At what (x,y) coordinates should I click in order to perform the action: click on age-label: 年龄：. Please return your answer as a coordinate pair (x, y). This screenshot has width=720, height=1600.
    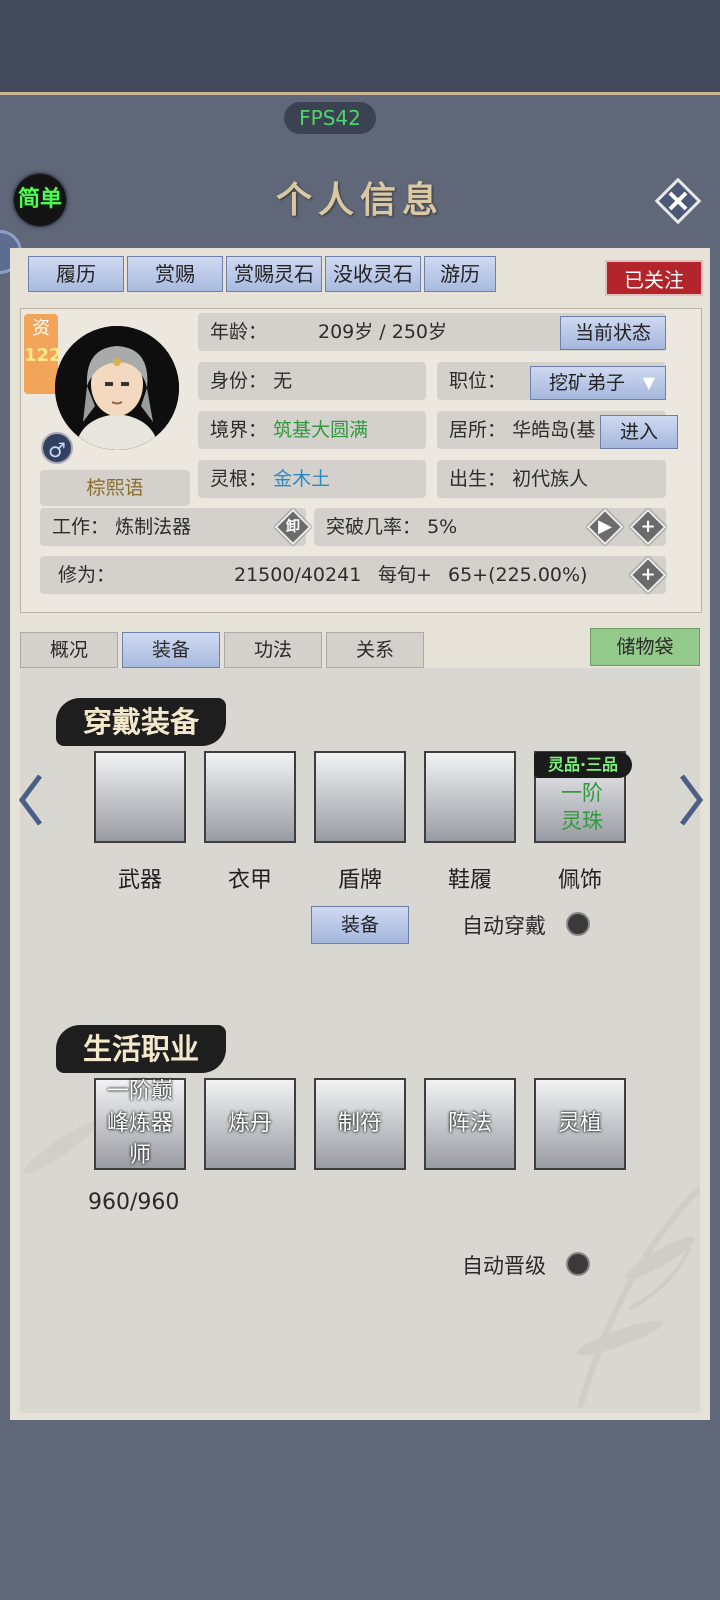
    Looking at the image, I should click on (239, 332).